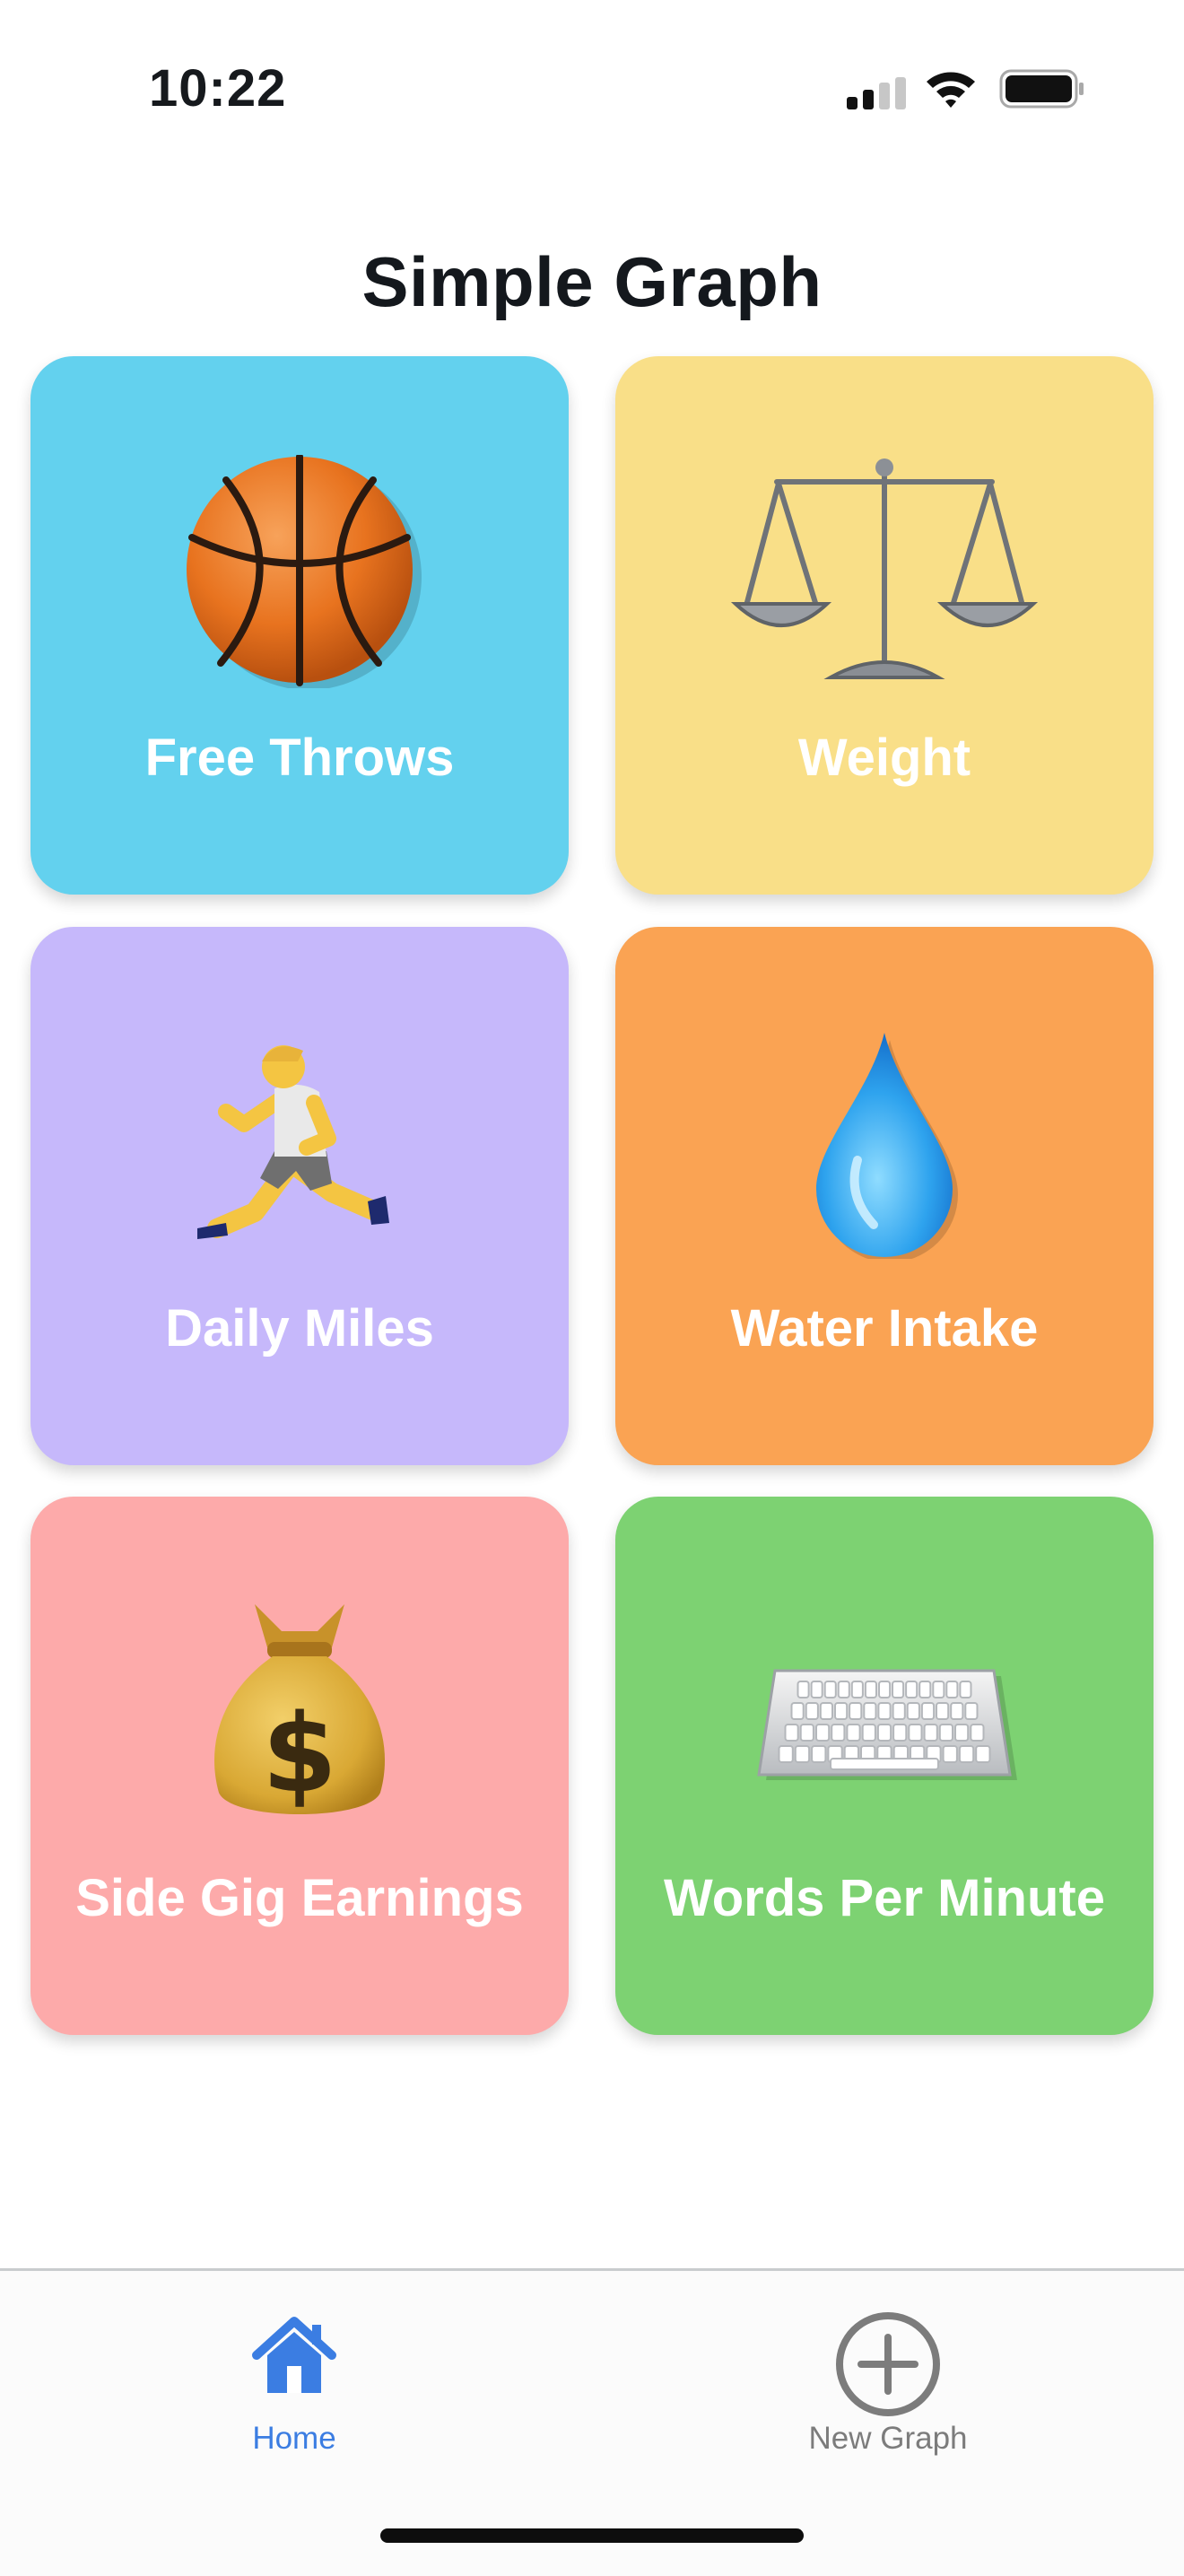 The width and height of the screenshot is (1184, 2576). I want to click on plus-circle-icon, so click(888, 2364).